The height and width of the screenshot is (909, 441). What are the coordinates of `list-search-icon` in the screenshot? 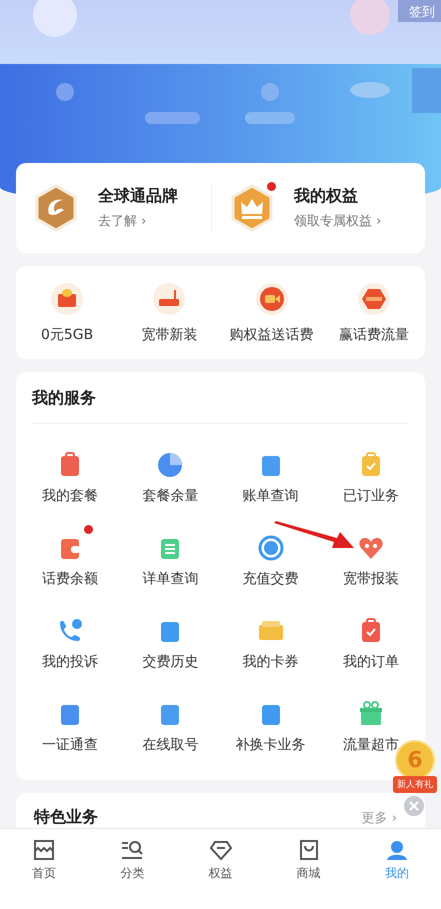 It's located at (132, 850).